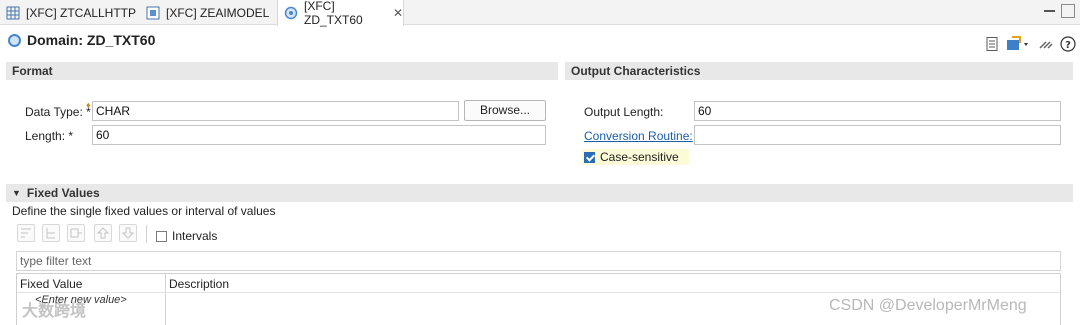  I want to click on move-up-icon, so click(103, 233).